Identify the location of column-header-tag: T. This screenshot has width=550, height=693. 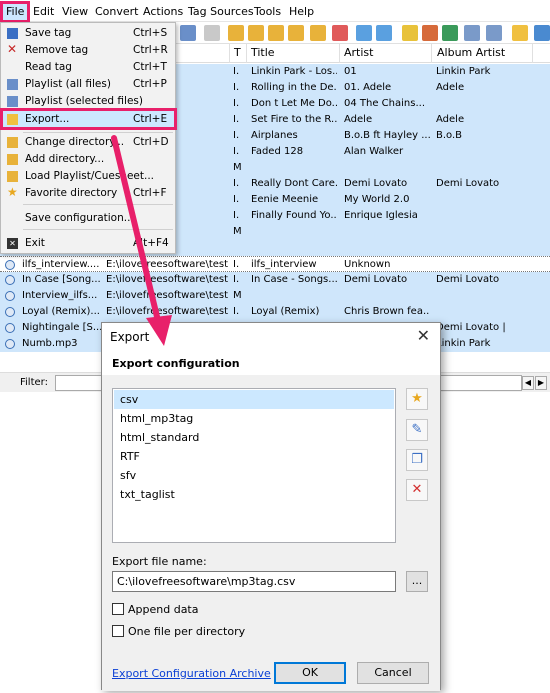
(237, 52).